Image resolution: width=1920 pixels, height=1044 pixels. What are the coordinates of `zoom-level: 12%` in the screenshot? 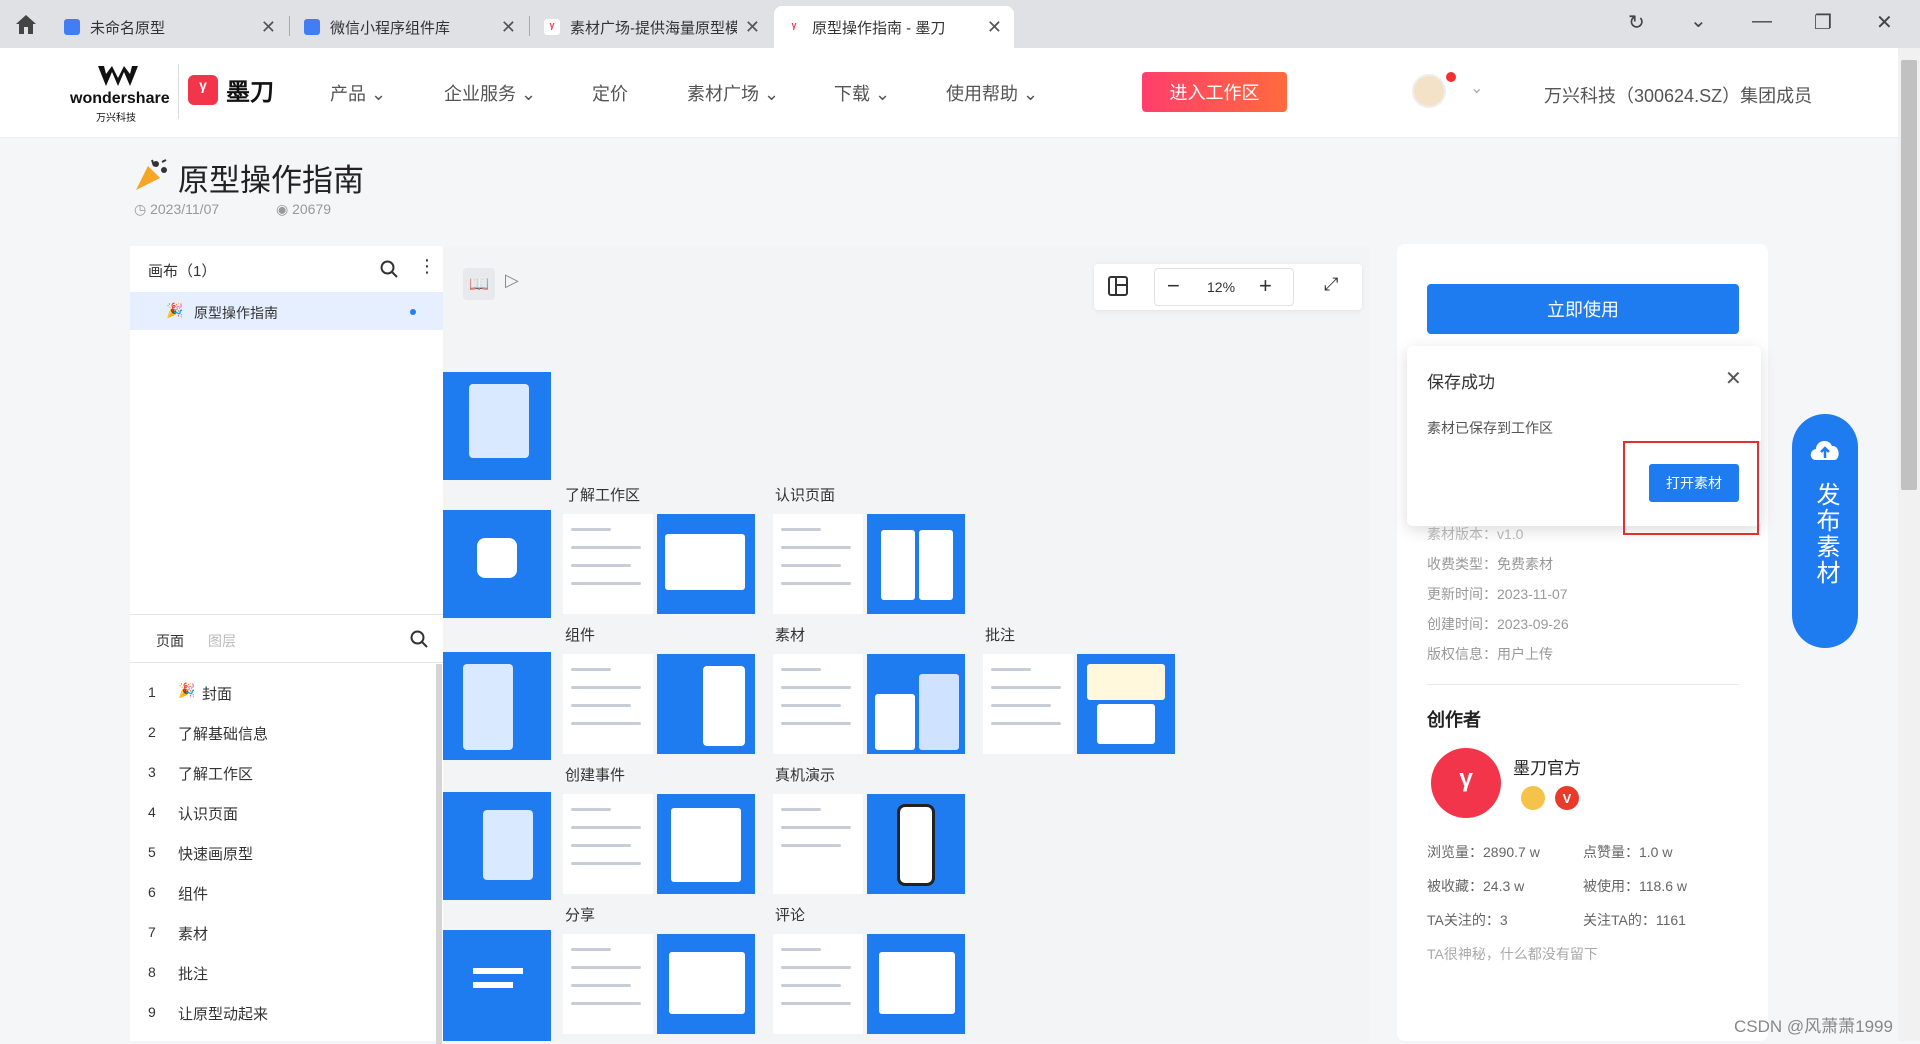 It's located at (1221, 287).